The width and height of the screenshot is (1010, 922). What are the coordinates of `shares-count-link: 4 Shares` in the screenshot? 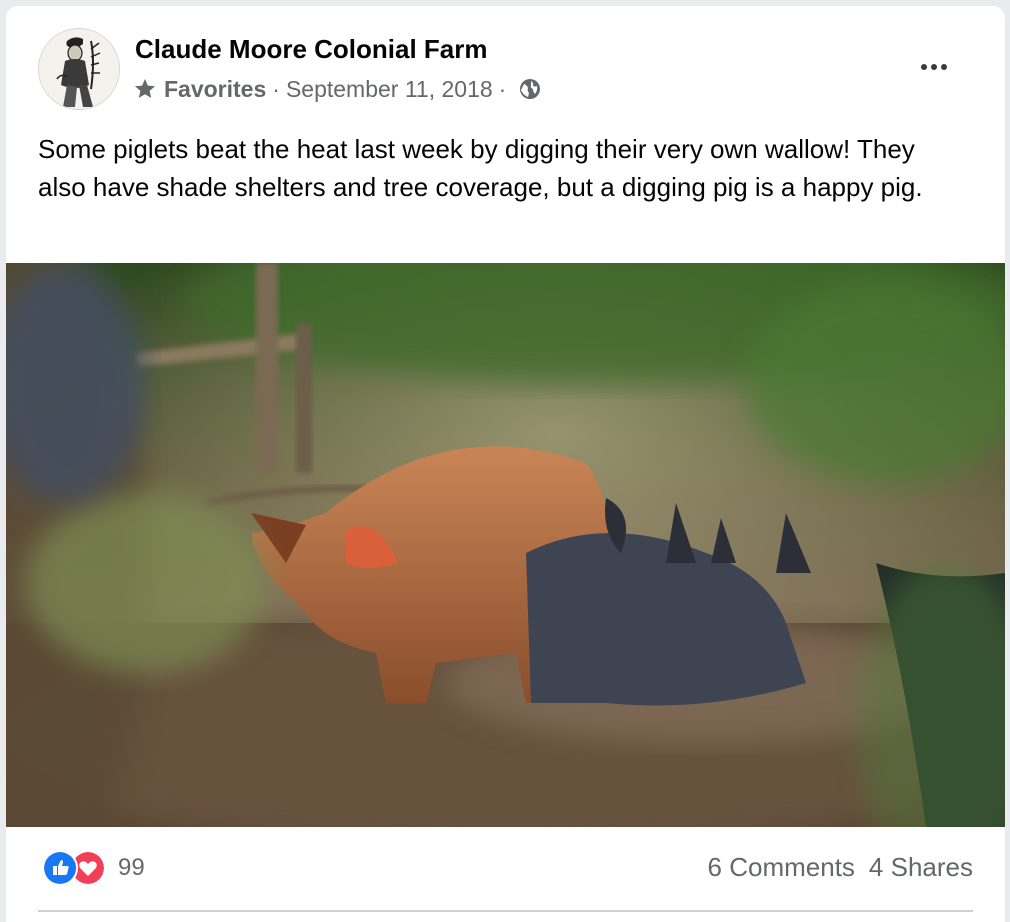 It's located at (921, 867).